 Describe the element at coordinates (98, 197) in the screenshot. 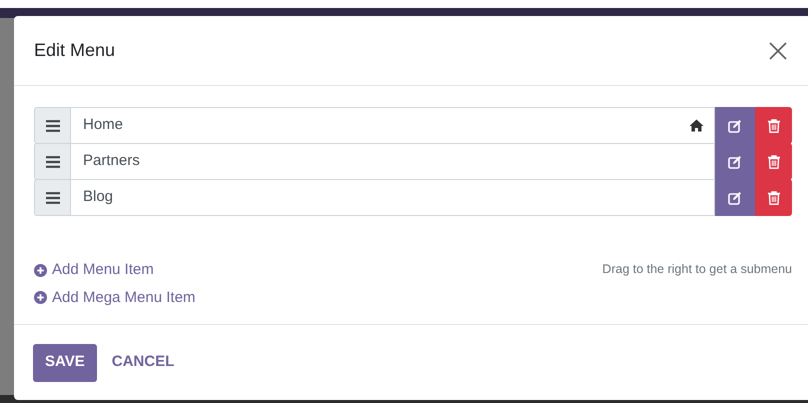

I see `menu-item-label: Blog` at that location.